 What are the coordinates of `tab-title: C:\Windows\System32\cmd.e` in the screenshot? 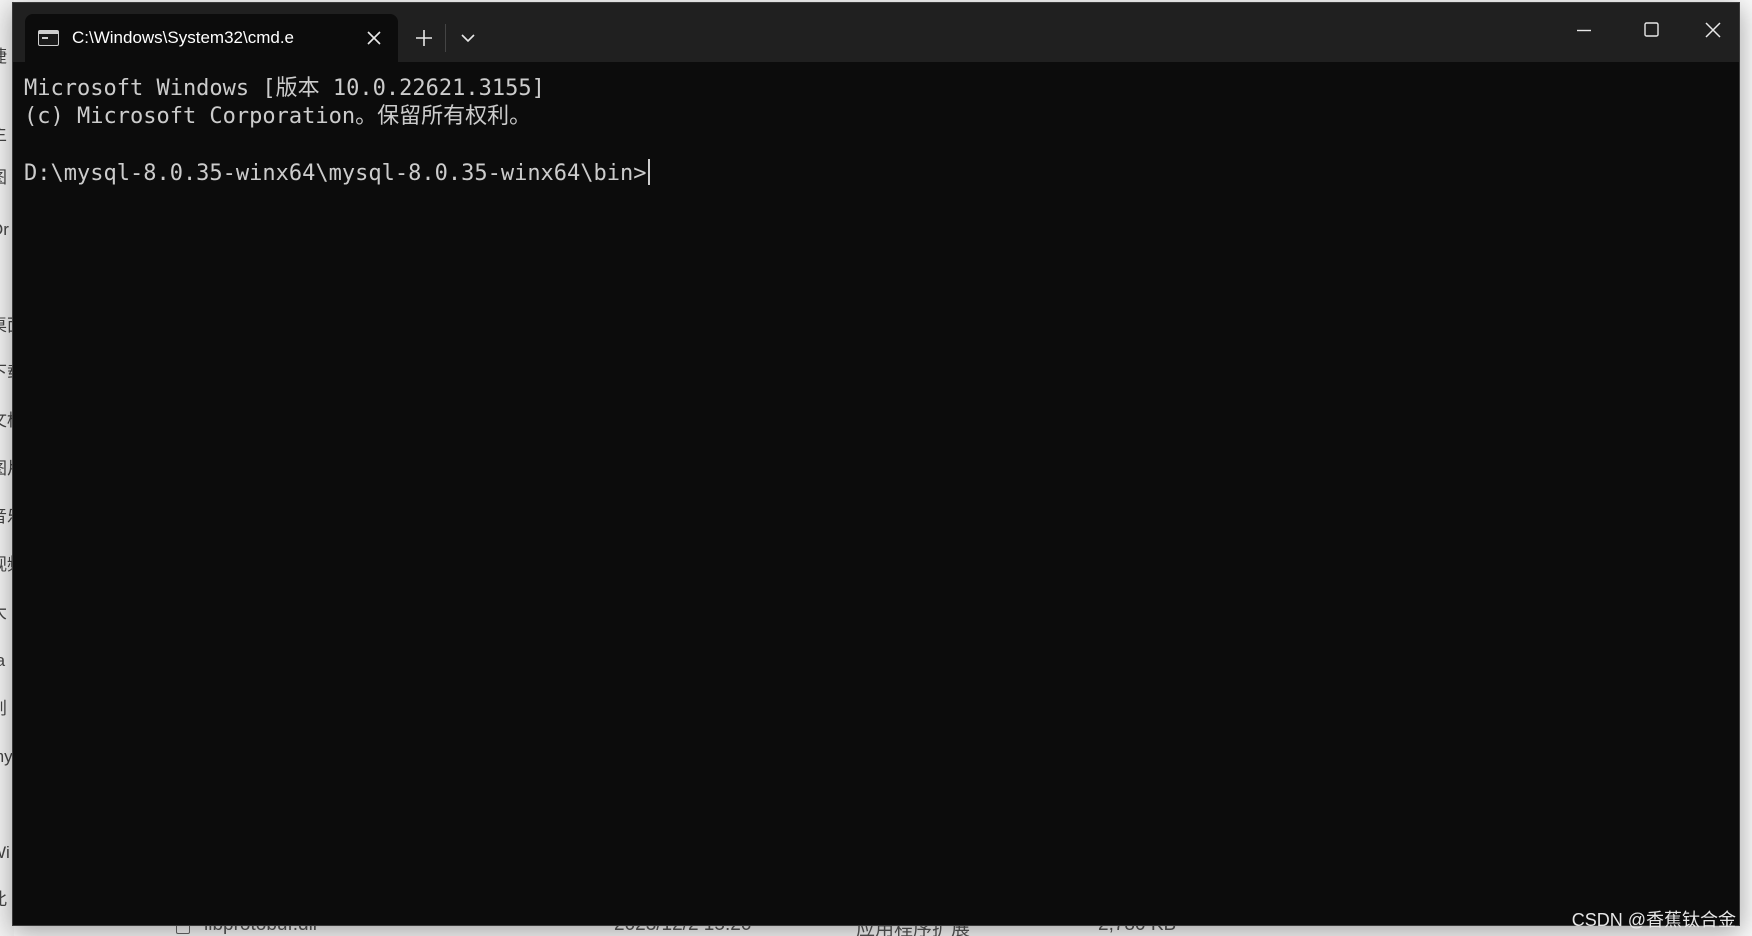 It's located at (183, 37).